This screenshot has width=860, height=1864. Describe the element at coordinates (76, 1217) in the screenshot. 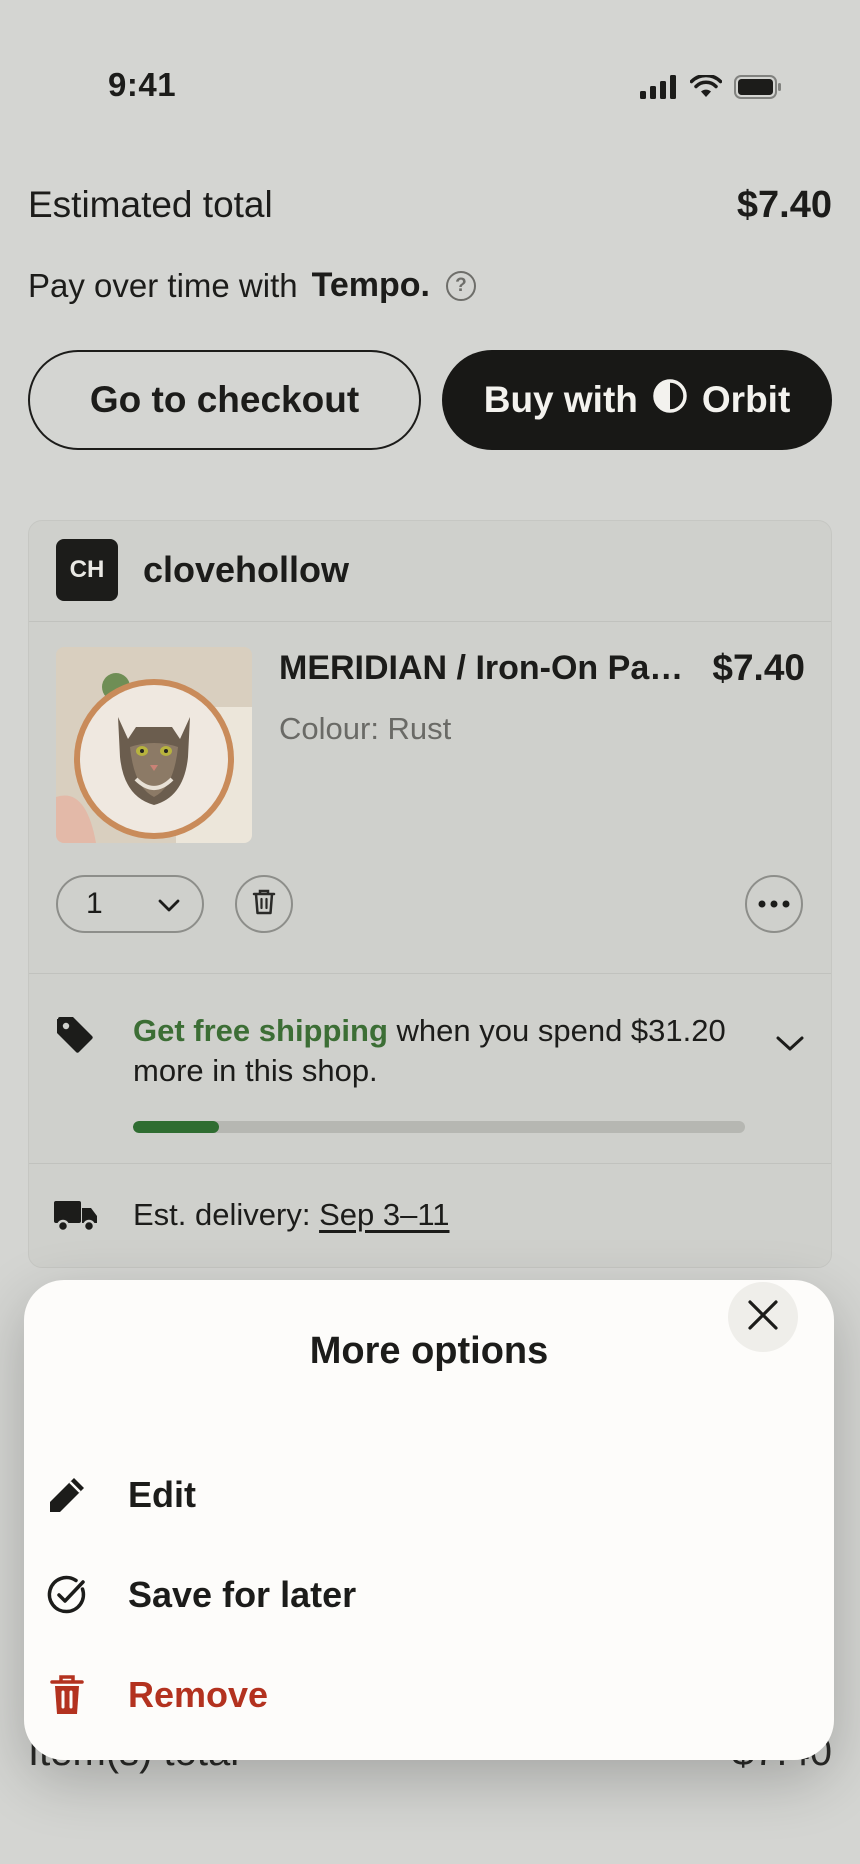

I see `truck-icon` at that location.